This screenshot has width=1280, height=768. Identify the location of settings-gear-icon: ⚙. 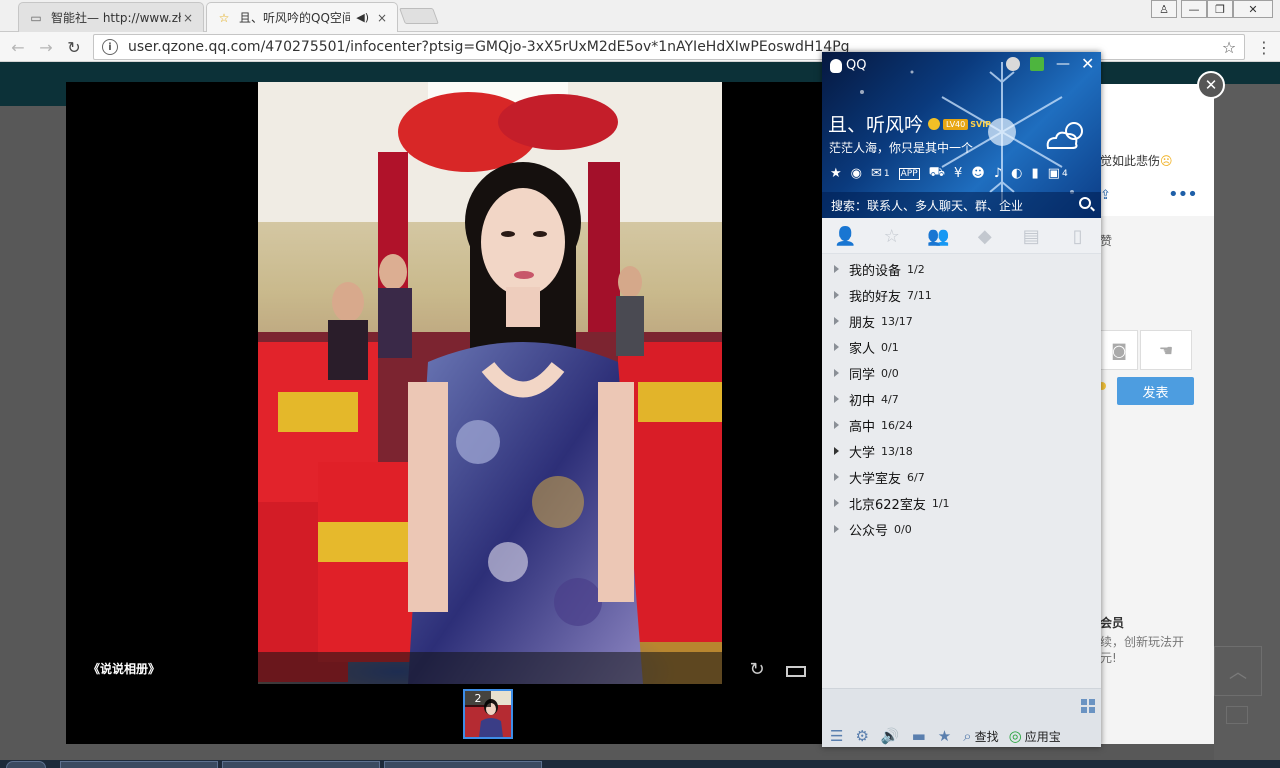
(861, 736).